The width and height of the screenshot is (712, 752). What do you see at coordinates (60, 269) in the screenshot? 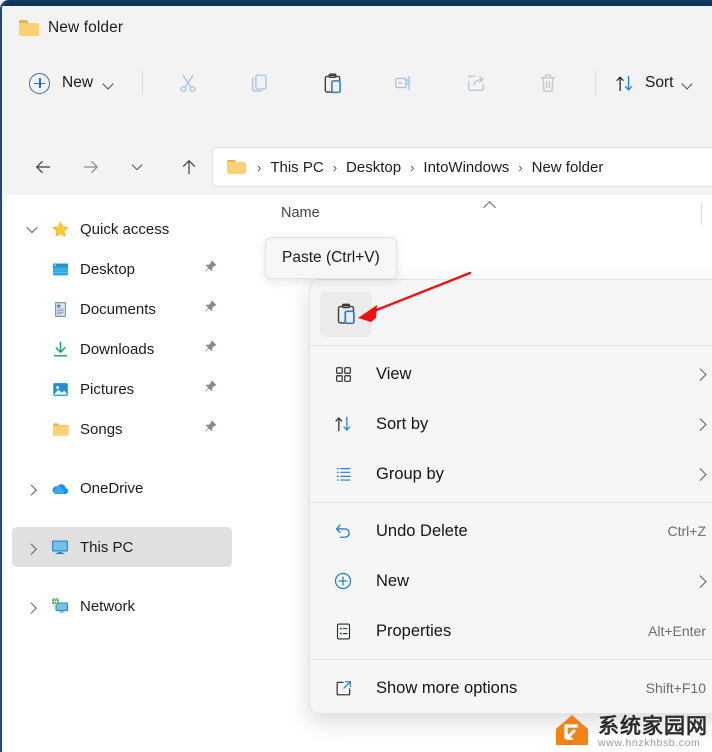
I see `desktop-icon` at bounding box center [60, 269].